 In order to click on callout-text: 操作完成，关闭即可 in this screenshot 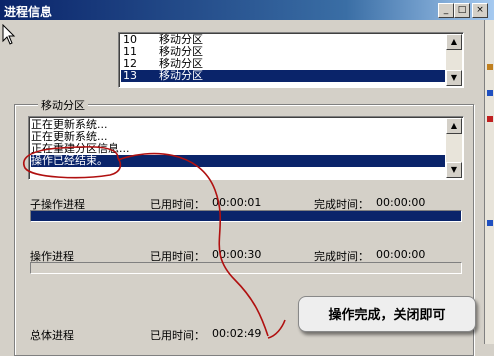, I will do `click(387, 315)`.